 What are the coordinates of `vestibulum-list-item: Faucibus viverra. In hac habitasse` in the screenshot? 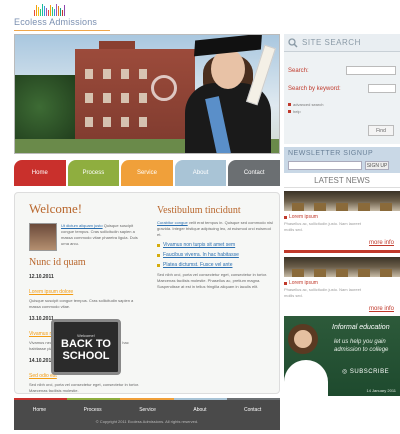 It's located at (216, 255).